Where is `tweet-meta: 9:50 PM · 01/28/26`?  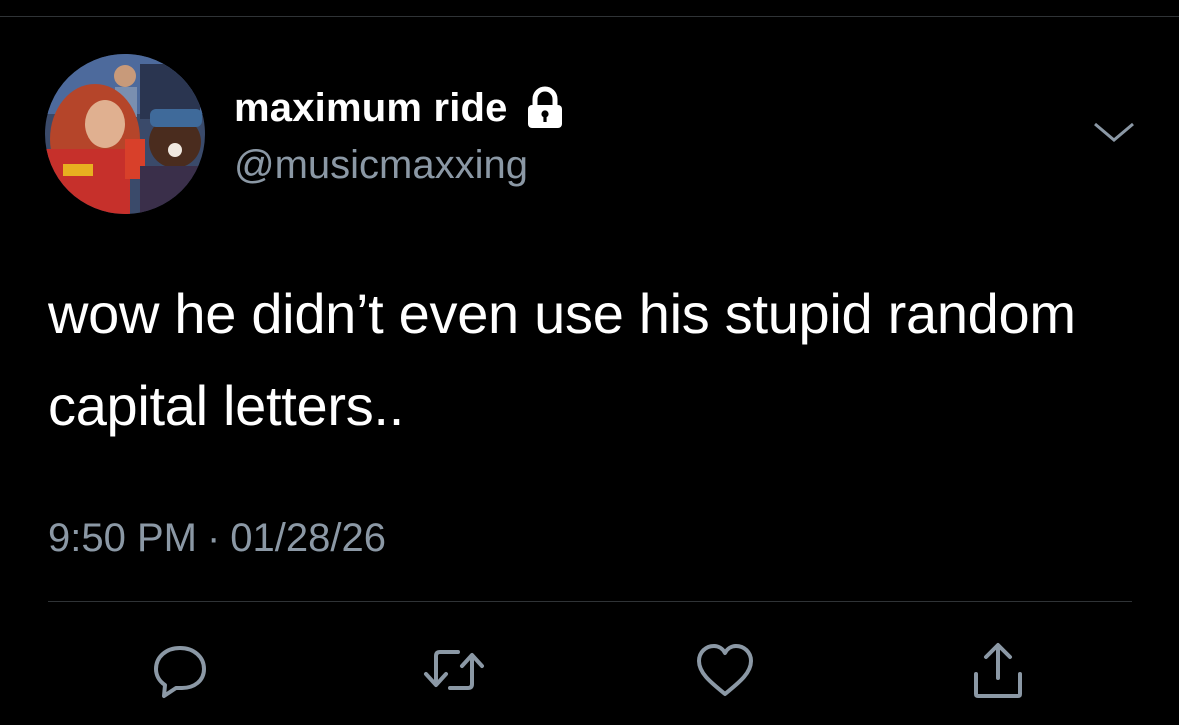 tweet-meta: 9:50 PM · 01/28/26 is located at coordinates (217, 538).